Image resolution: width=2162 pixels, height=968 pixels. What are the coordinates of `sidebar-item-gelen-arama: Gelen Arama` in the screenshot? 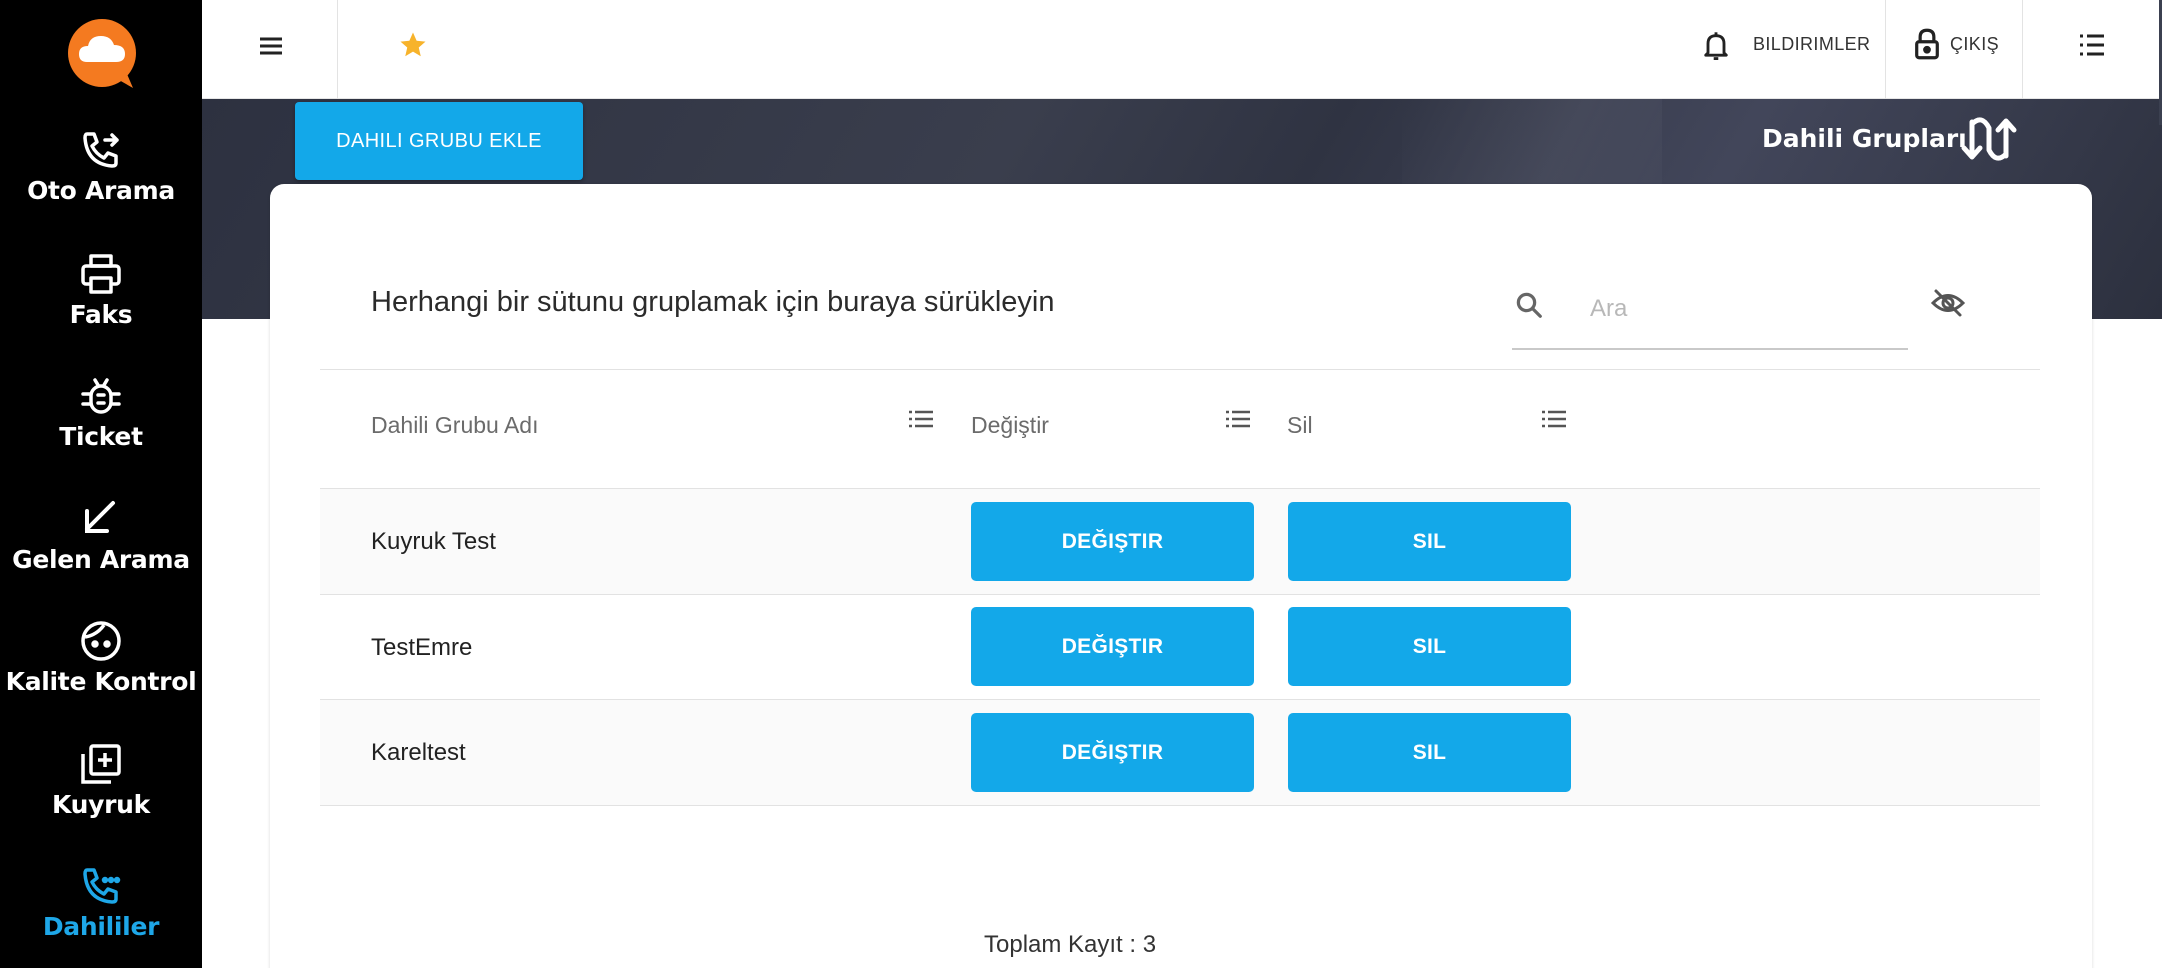 It's located at (101, 550).